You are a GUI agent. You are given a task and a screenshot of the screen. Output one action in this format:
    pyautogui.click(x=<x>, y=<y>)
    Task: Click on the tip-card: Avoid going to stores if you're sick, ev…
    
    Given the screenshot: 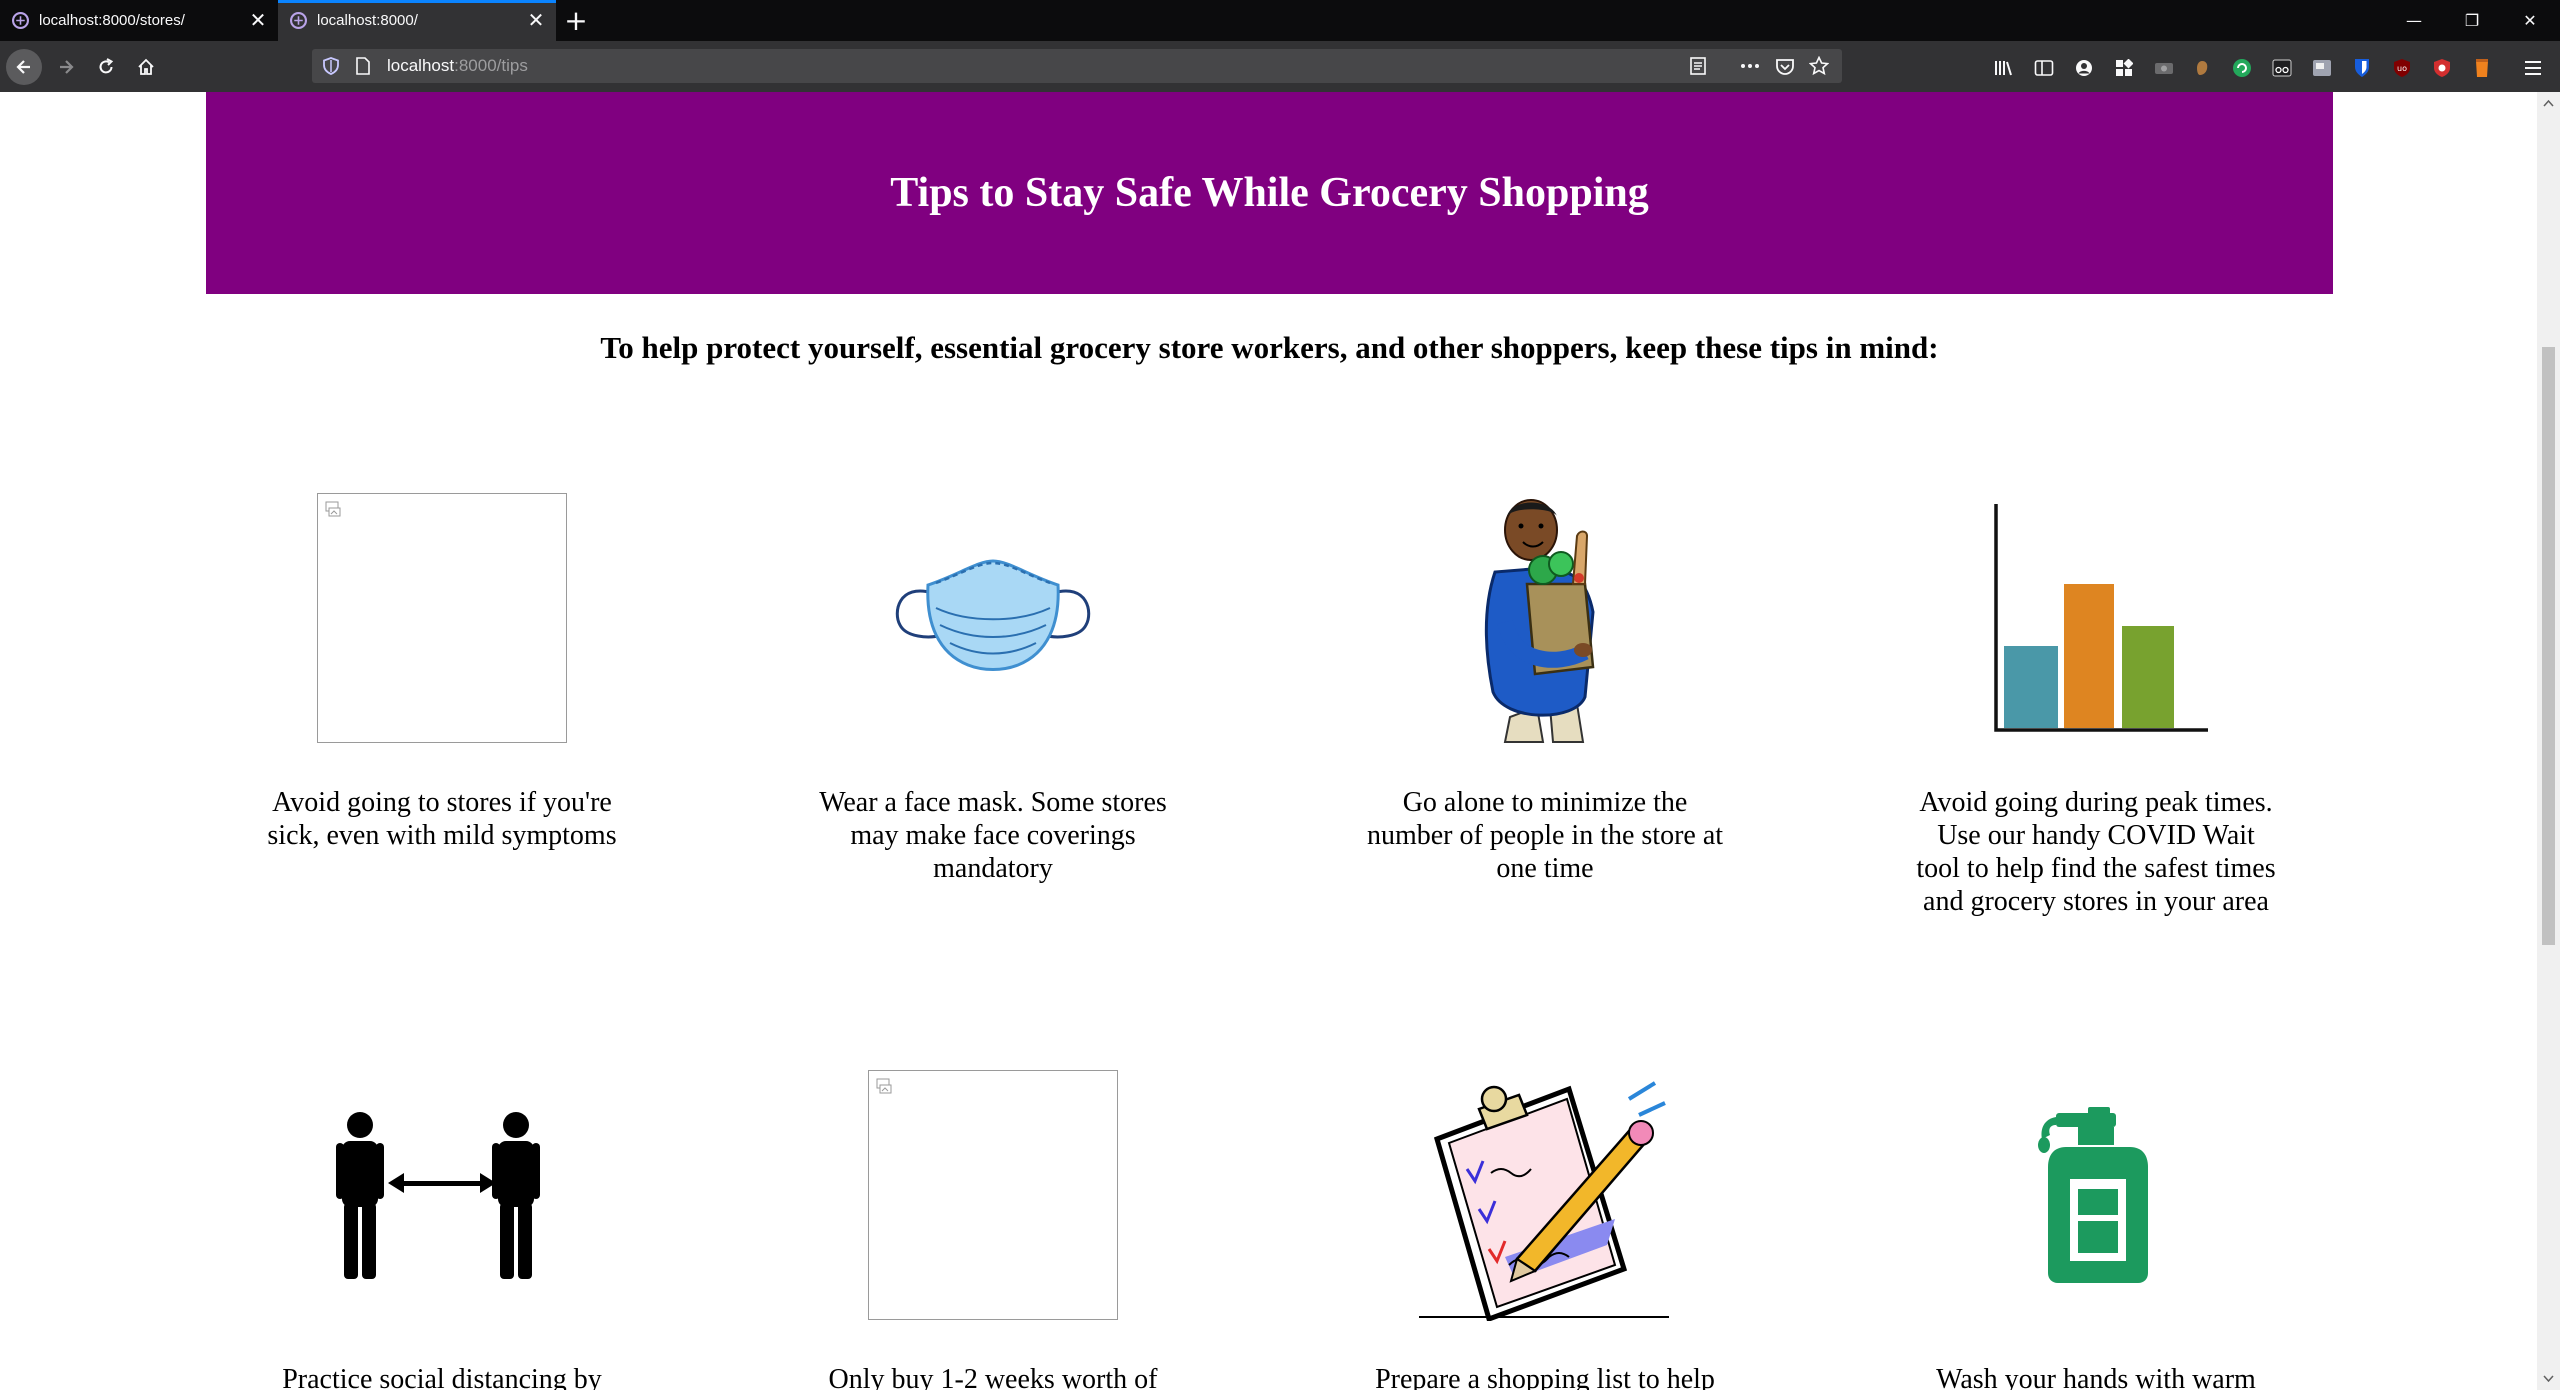 What is the action you would take?
    pyautogui.click(x=442, y=672)
    